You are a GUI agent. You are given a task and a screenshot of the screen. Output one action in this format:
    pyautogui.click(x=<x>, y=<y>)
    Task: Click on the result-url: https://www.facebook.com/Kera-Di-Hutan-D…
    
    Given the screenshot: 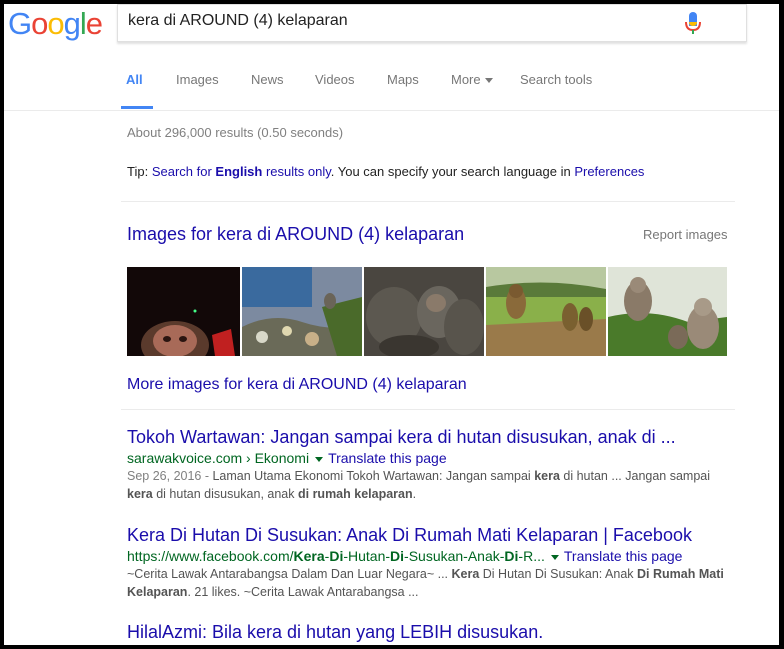 What is the action you would take?
    pyautogui.click(x=432, y=556)
    